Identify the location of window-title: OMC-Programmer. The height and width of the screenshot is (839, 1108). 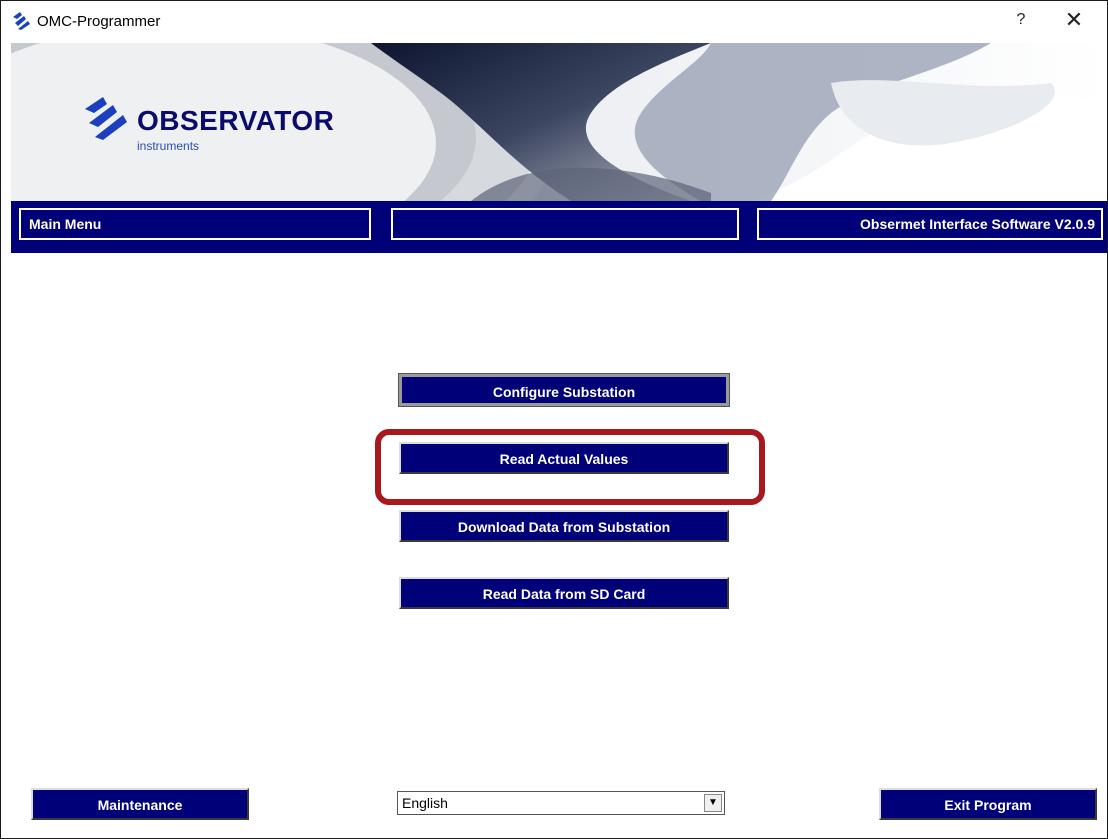
(99, 21).